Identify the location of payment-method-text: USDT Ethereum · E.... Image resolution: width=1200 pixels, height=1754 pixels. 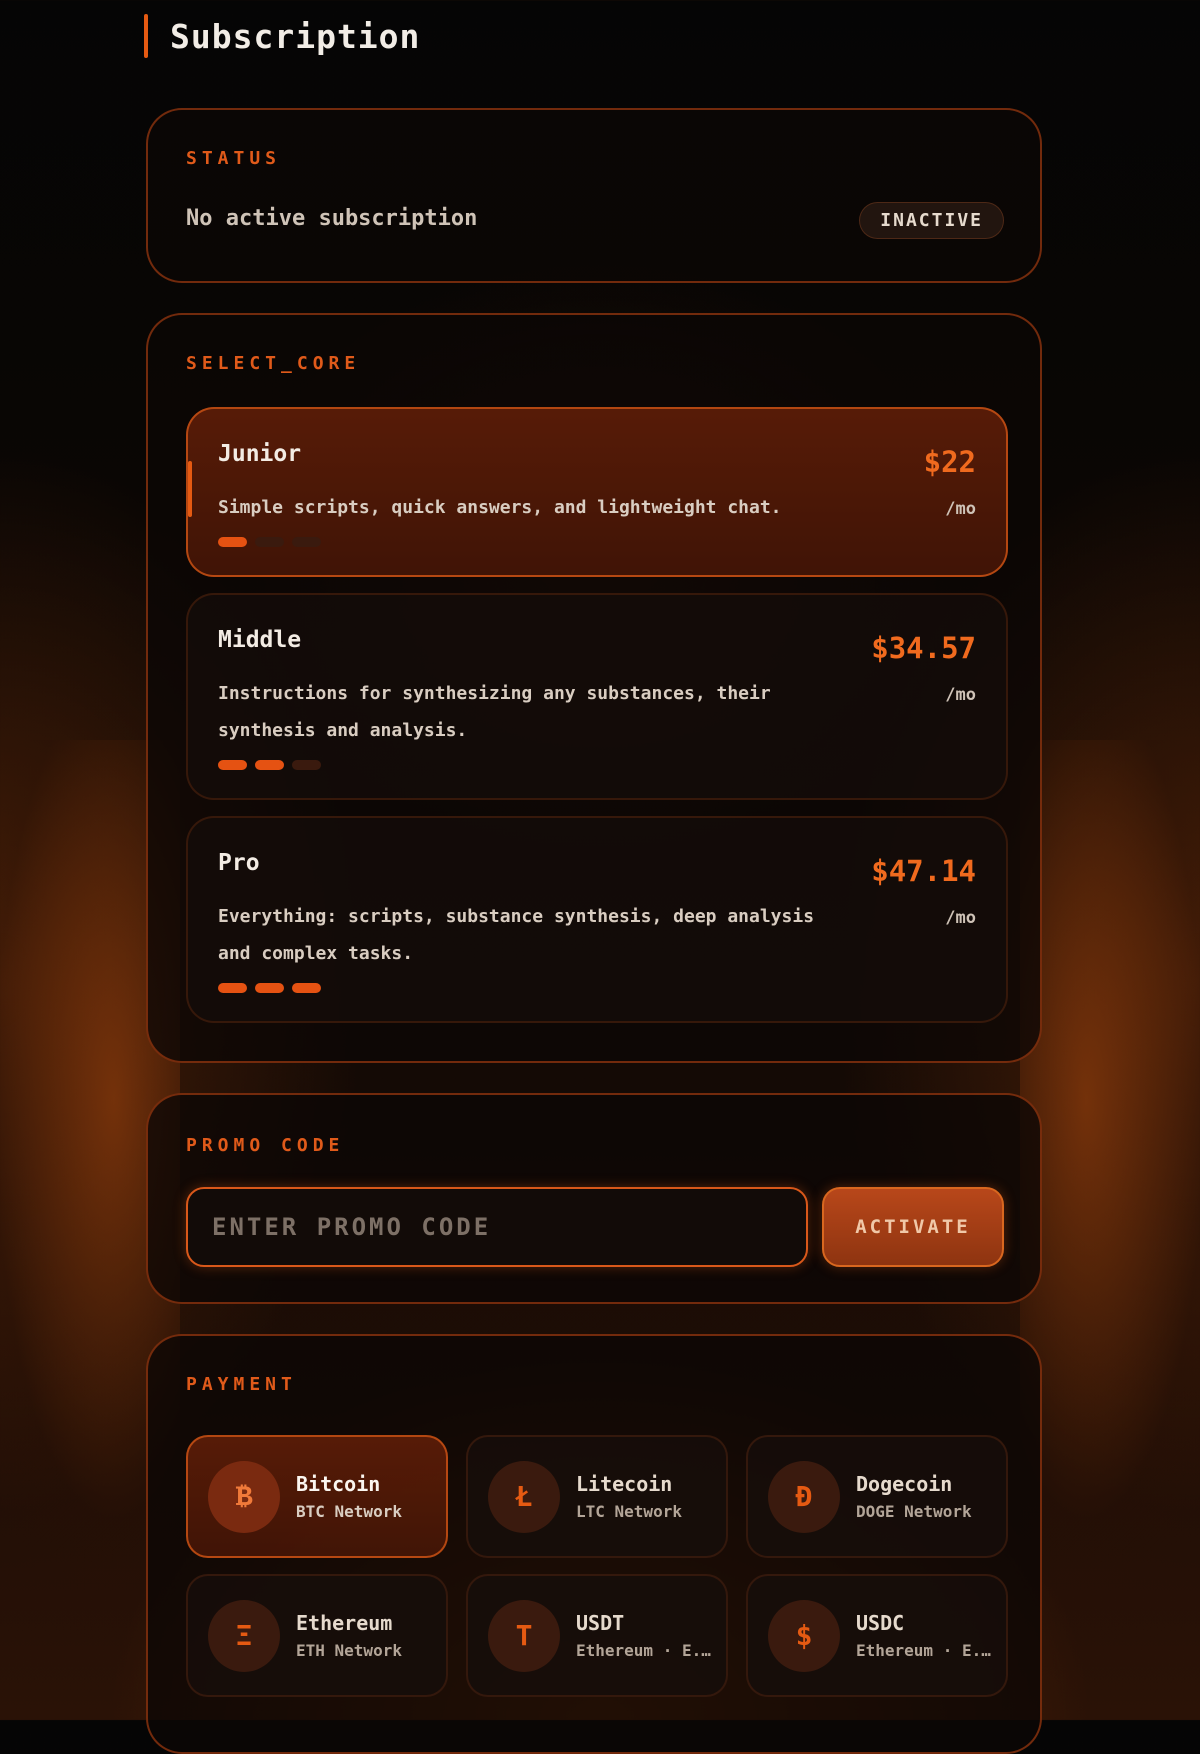
(646, 1635).